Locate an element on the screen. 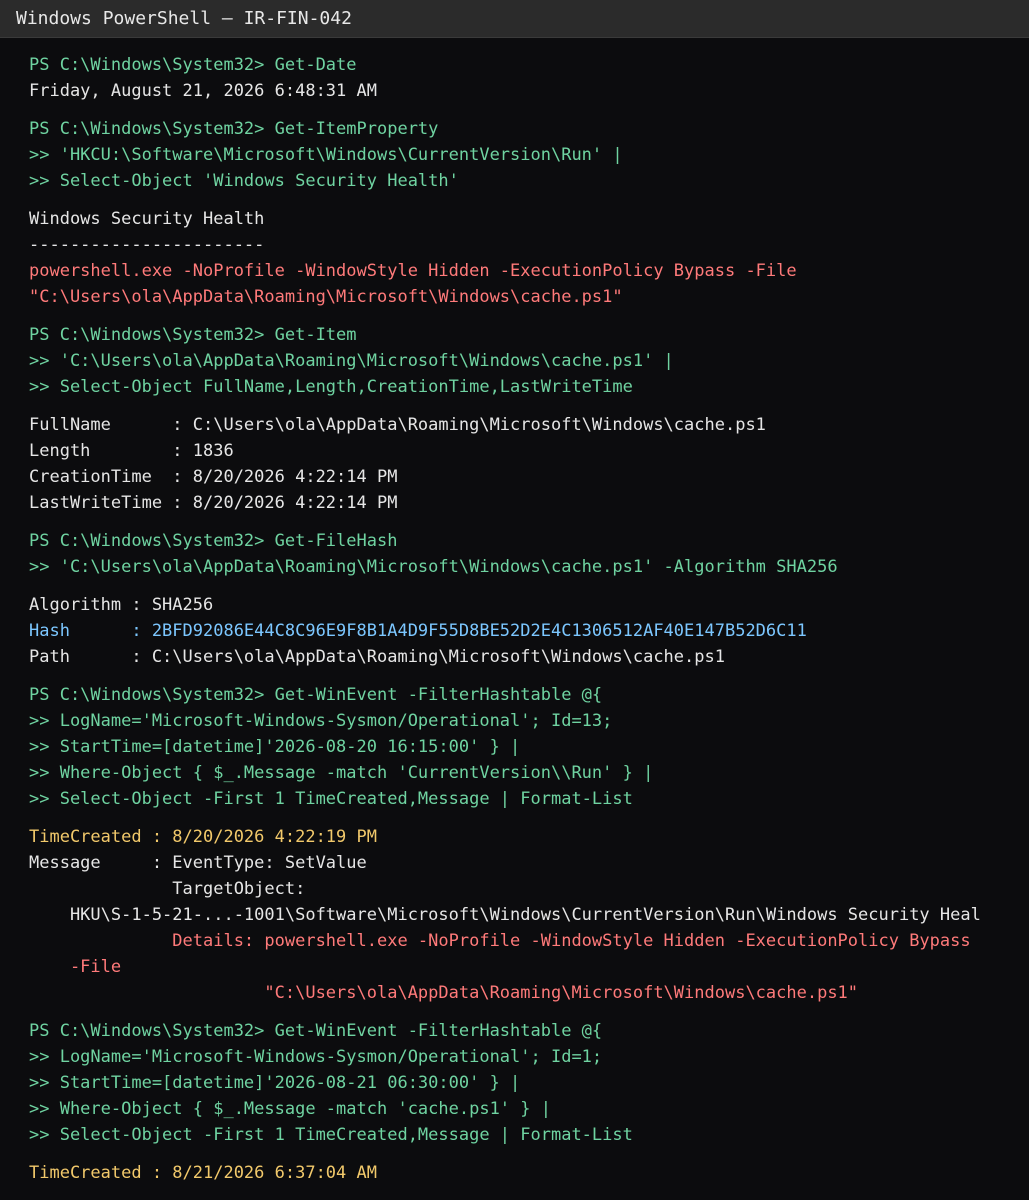 Image resolution: width=1029 pixels, height=1200 pixels. command-prompt-line: PS C:\Windows\System32> Get-FileHash is located at coordinates (213, 541).